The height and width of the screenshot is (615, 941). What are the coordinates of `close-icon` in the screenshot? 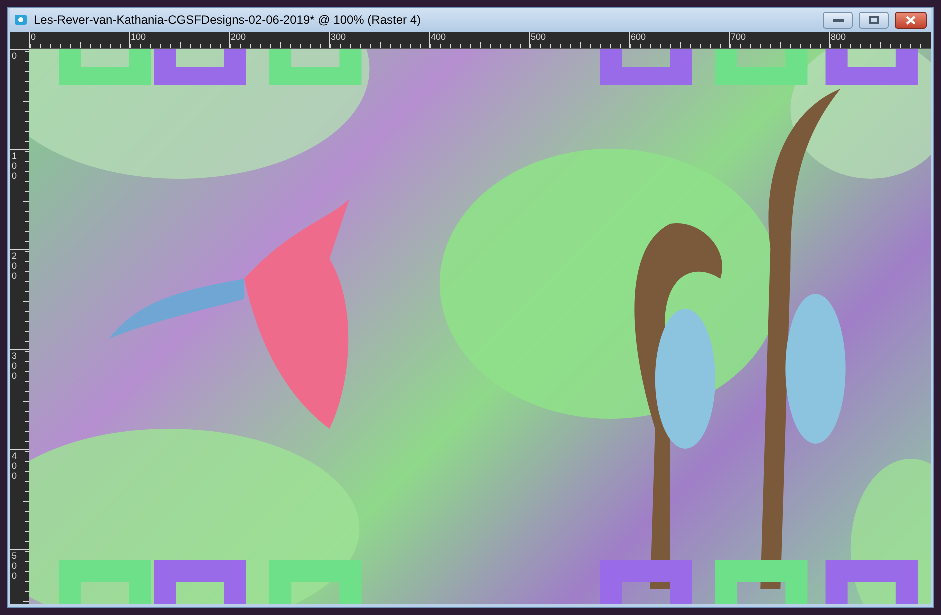 It's located at (911, 20).